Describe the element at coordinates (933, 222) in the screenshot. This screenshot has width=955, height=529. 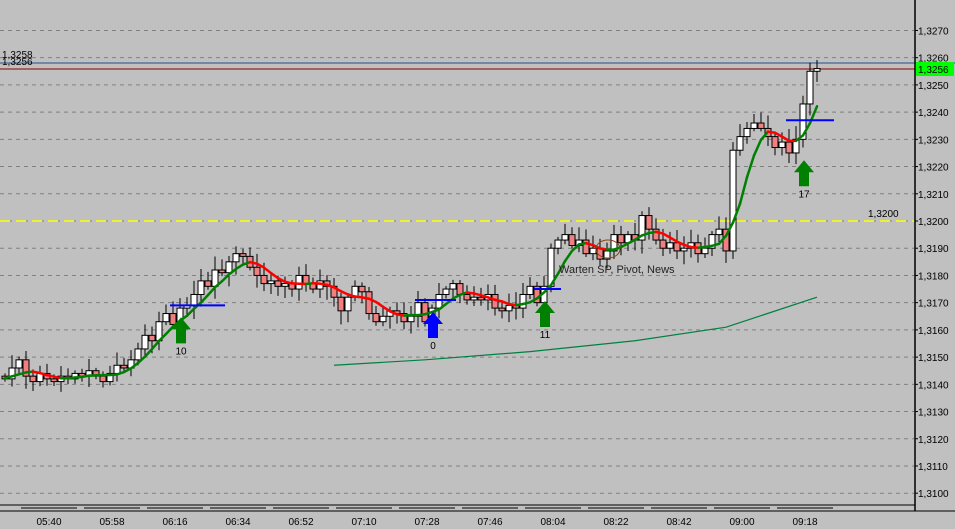
I see `price-tick-label: 1,3200` at that location.